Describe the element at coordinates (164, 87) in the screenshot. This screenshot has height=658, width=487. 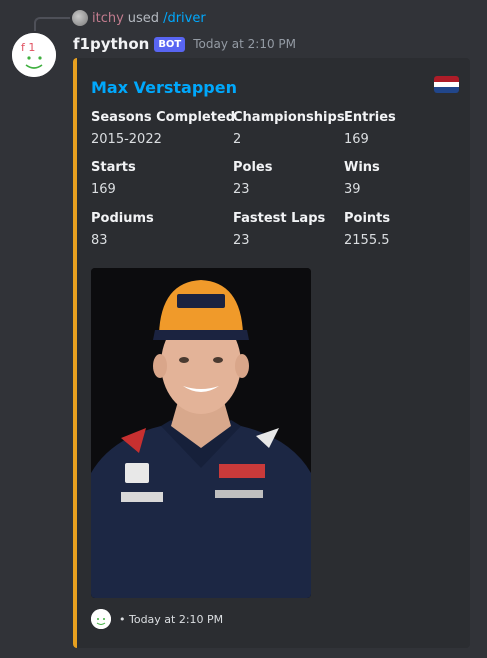
I see `embed-title: Max Verstappen` at that location.